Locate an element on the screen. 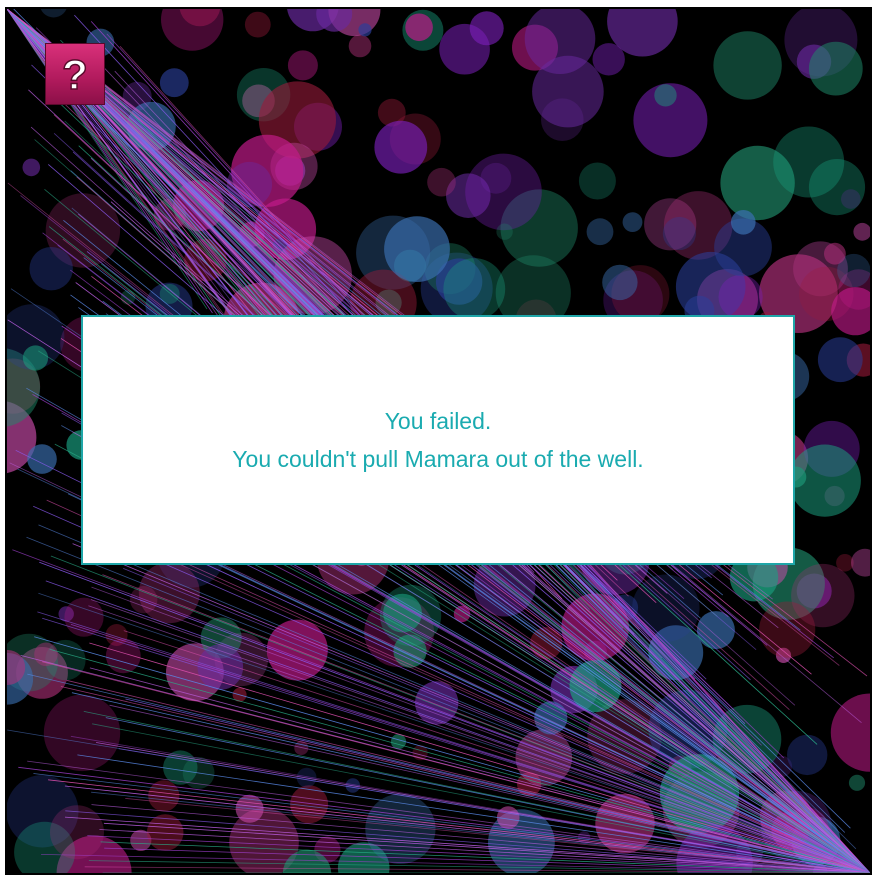 The image size is (879, 881). help-button: ? is located at coordinates (75, 74).